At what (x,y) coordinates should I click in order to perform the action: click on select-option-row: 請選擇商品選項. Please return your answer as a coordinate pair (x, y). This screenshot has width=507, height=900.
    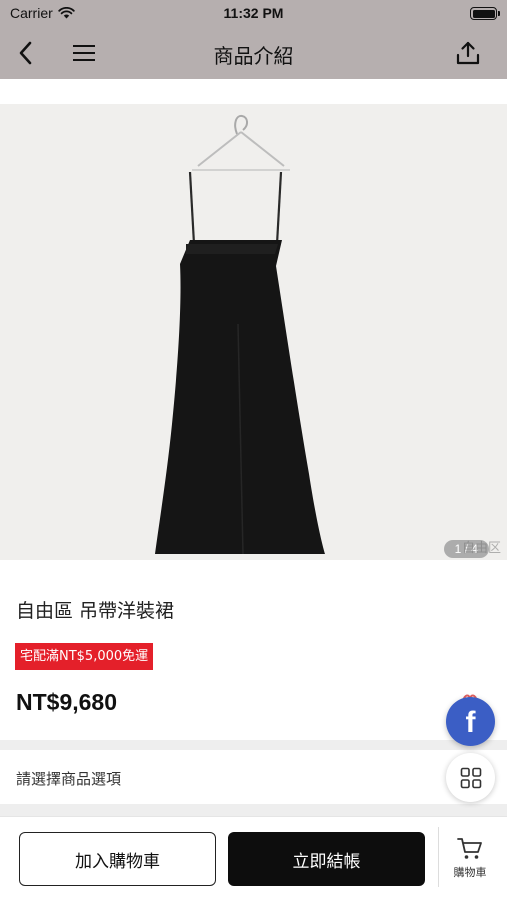
    Looking at the image, I should click on (253, 777).